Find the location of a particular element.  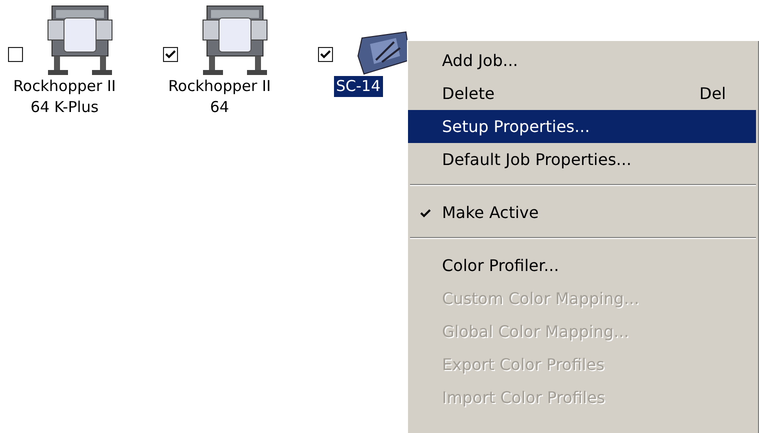

menu-item: Delete Del is located at coordinates (582, 93).